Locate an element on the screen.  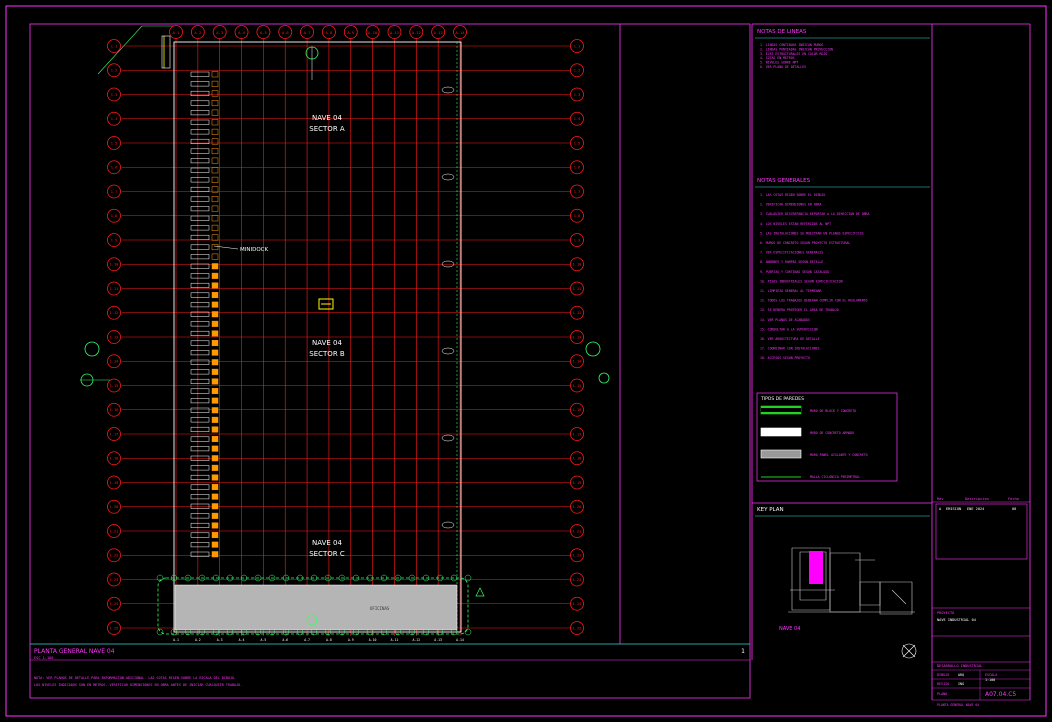
grid-row-label: 1.22 is located at coordinates (114, 556).